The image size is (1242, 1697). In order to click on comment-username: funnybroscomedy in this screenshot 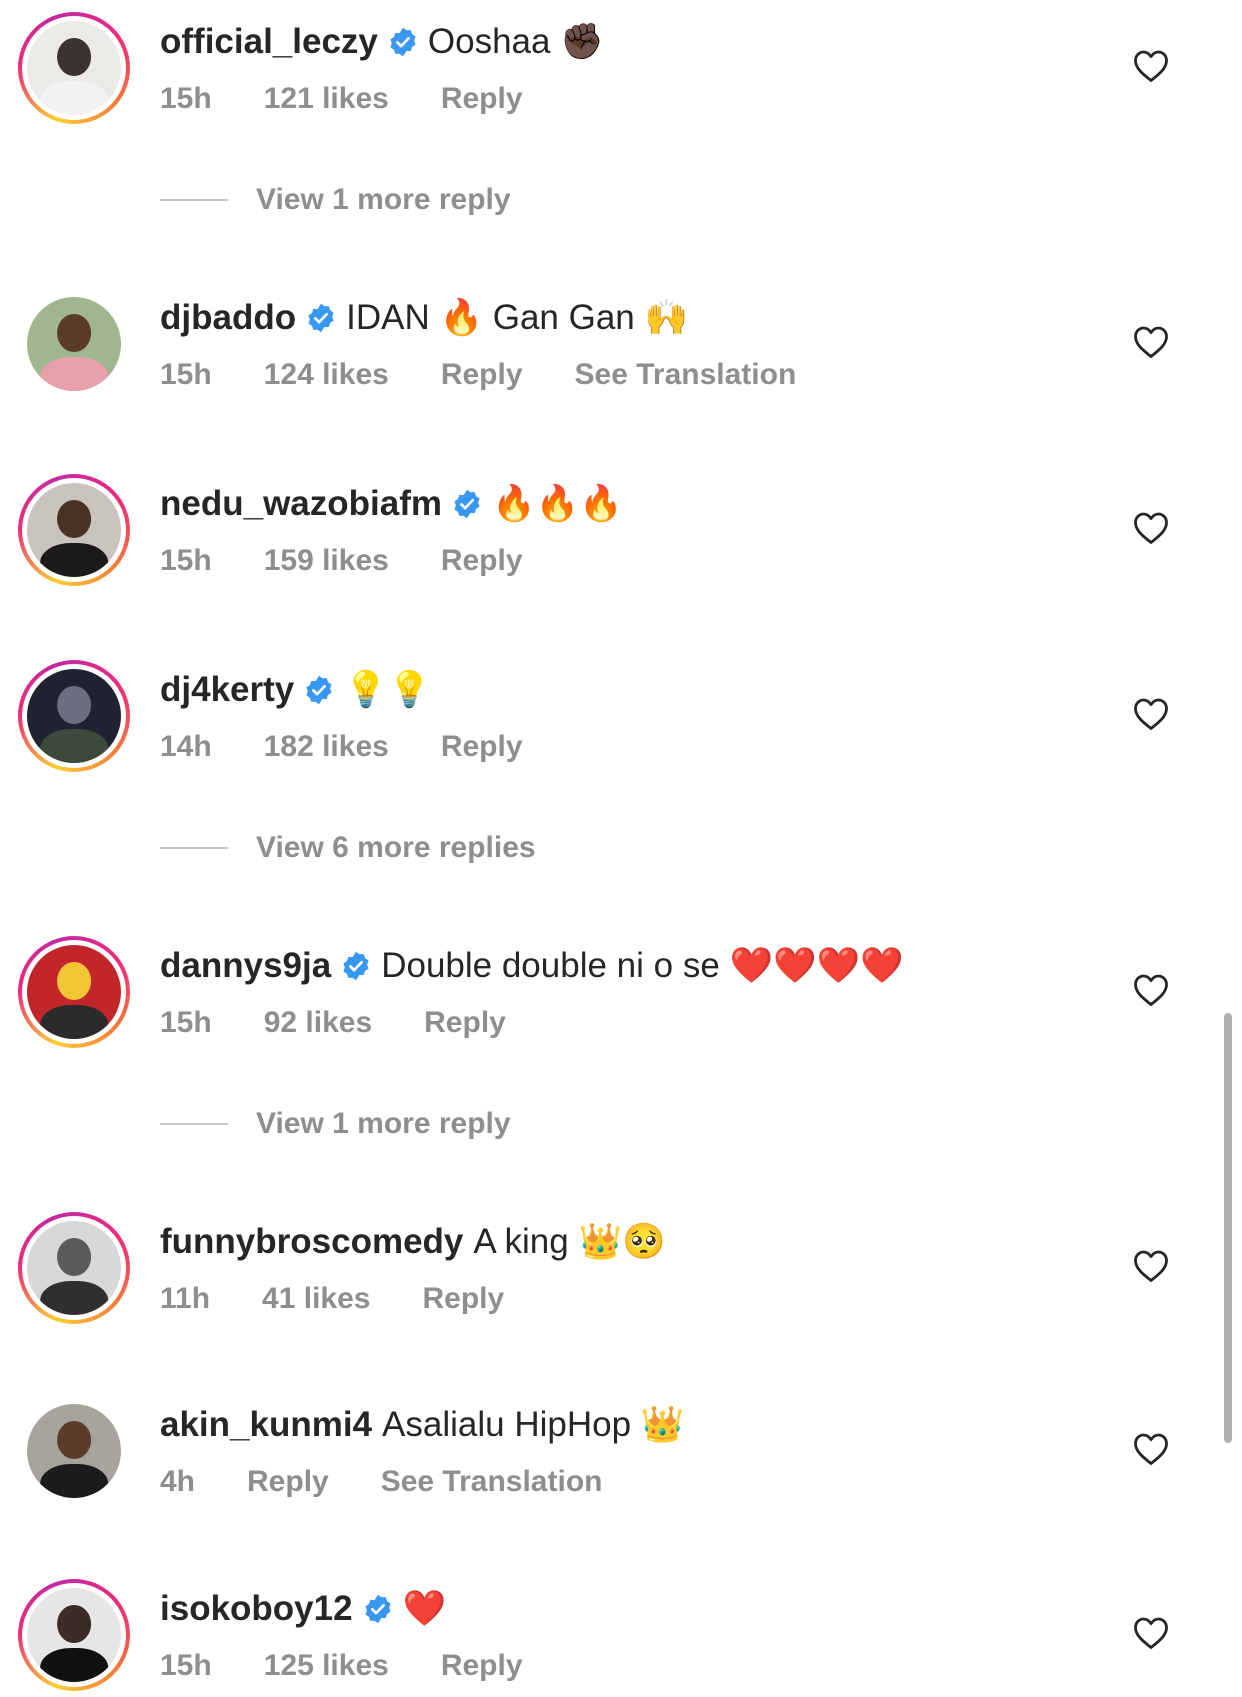, I will do `click(311, 1242)`.